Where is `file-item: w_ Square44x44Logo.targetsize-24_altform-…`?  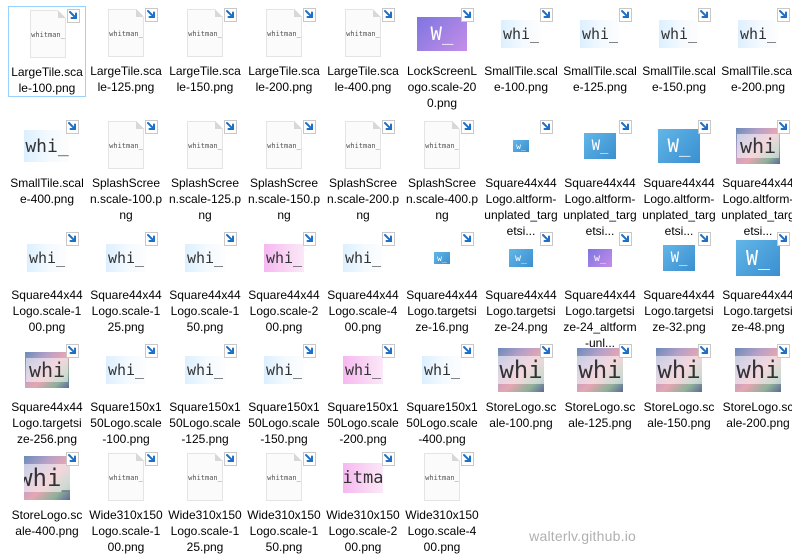 file-item: w_ Square44x44Logo.targetsize-24_altform-… is located at coordinates (600, 290).